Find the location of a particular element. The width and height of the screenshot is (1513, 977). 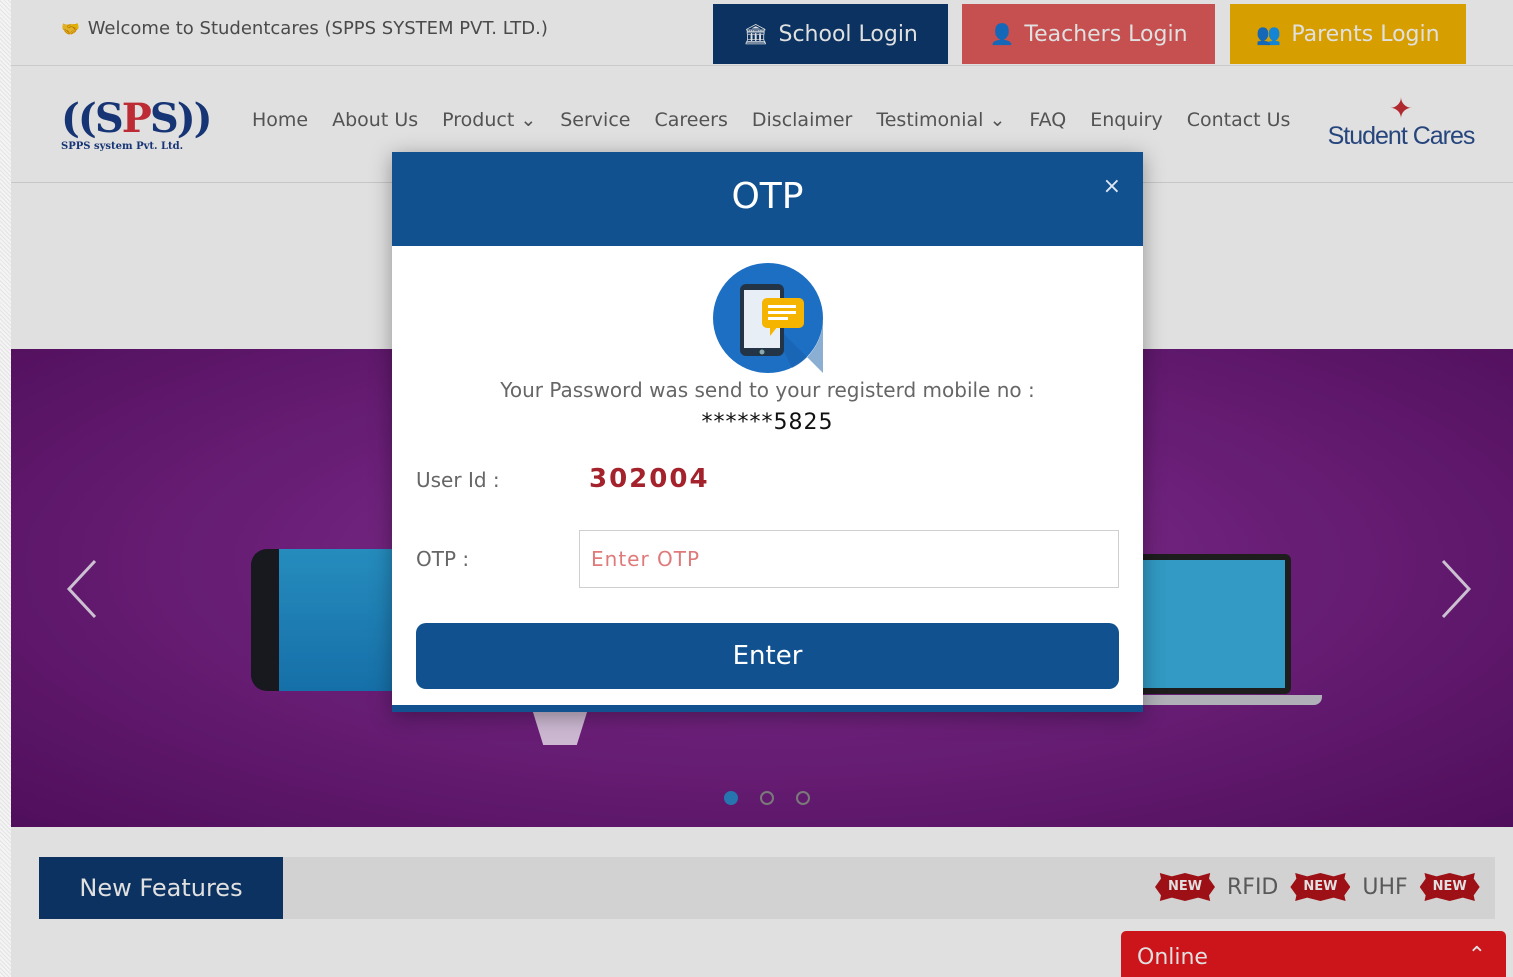

otp-input is located at coordinates (849, 559).